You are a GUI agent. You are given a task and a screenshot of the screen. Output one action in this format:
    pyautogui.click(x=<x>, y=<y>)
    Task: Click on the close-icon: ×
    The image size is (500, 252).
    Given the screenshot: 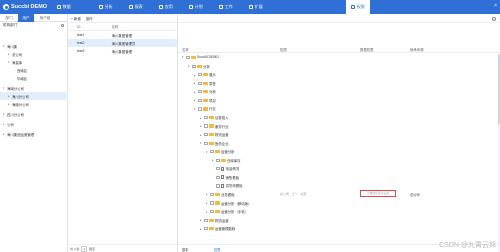 What is the action you would take?
    pyautogui.click(x=495, y=6)
    